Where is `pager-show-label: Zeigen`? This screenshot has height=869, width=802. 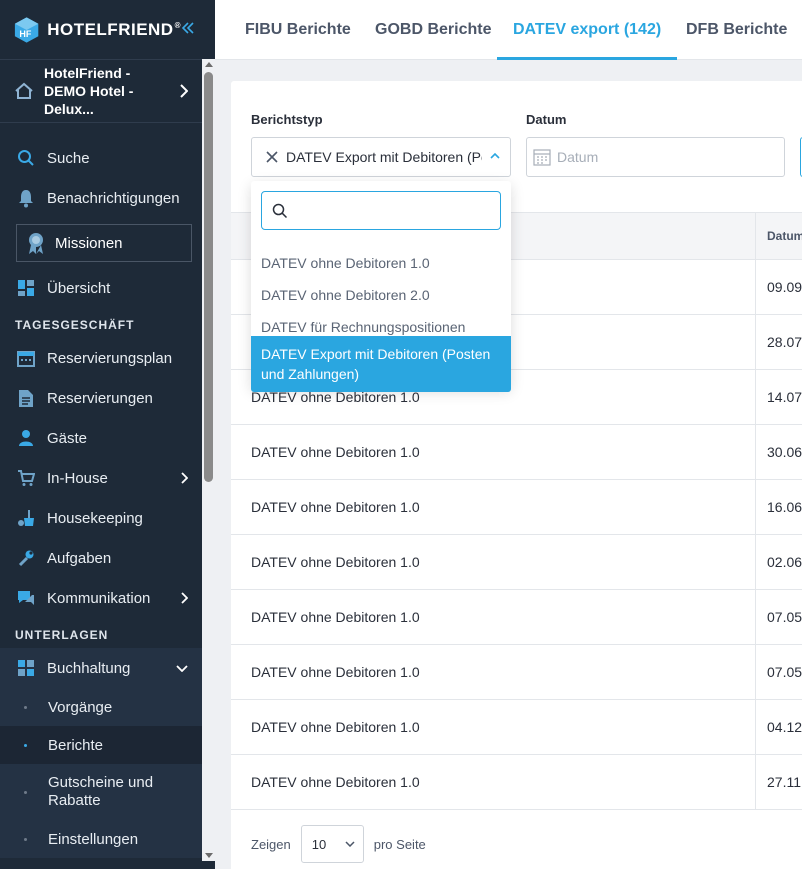 pager-show-label: Zeigen is located at coordinates (271, 844).